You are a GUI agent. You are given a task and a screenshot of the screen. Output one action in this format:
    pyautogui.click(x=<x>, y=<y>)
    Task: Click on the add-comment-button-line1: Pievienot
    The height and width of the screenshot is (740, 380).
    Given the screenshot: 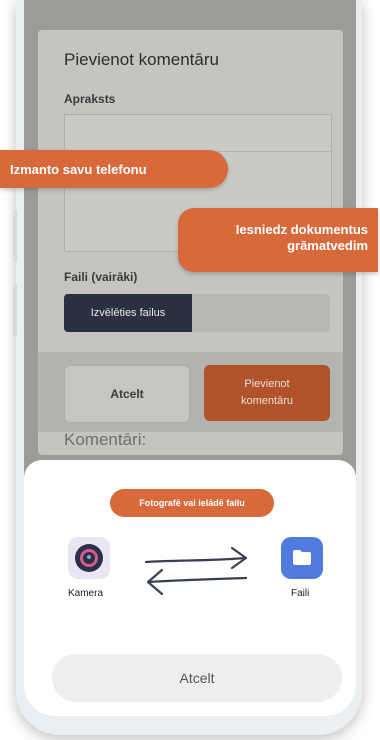 What is the action you would take?
    pyautogui.click(x=267, y=384)
    